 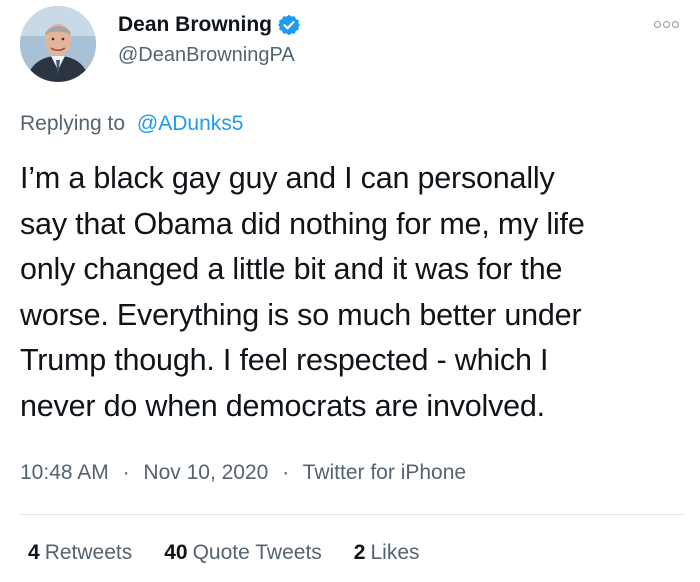 What do you see at coordinates (176, 552) in the screenshot?
I see `quote-tweets-count: 40` at bounding box center [176, 552].